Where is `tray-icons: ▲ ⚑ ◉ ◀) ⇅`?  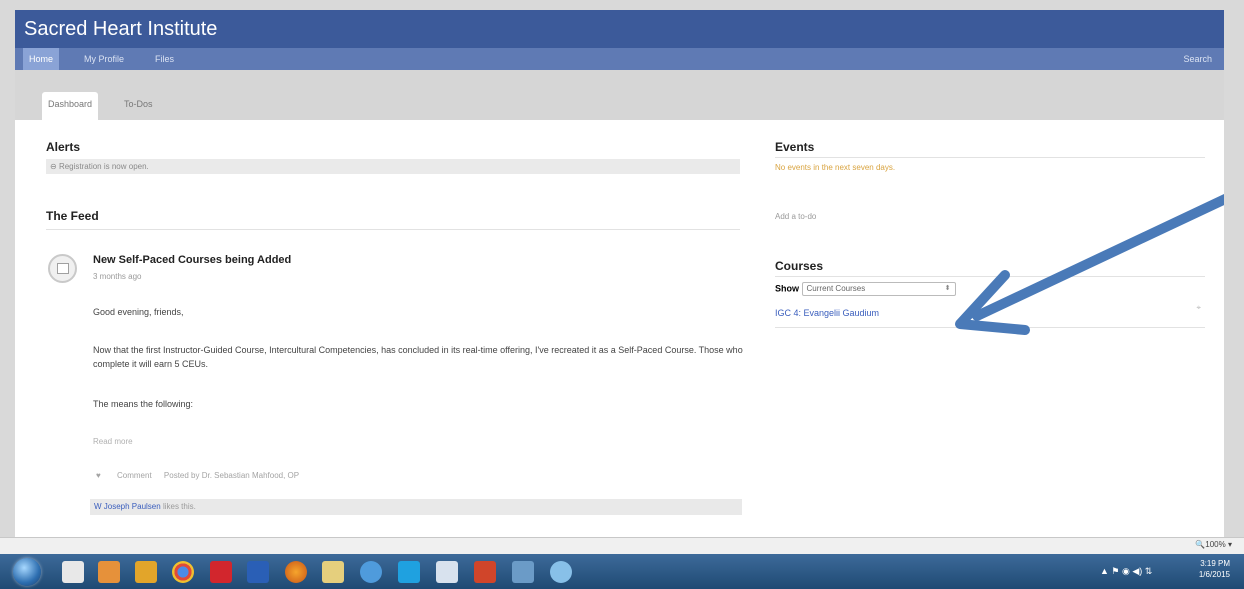
tray-icons: ▲ ⚑ ◉ ◀) ⇅ is located at coordinates (1126, 571).